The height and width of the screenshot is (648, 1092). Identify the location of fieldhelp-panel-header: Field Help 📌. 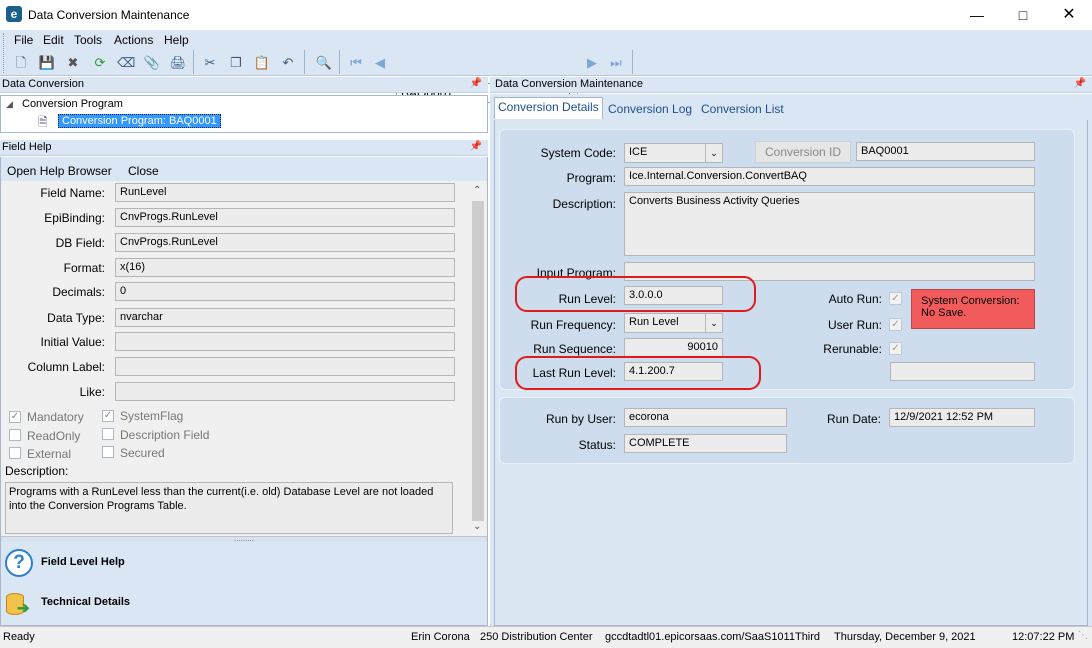
(244, 148).